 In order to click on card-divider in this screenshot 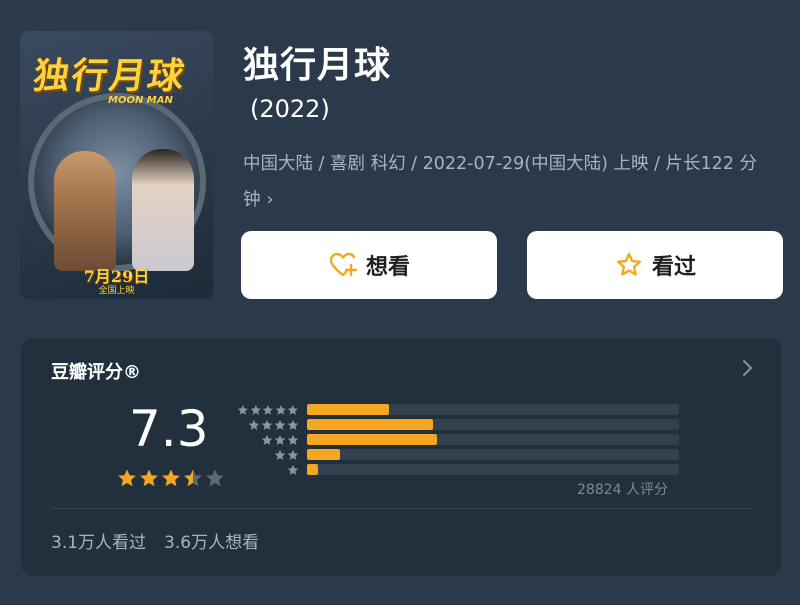, I will do `click(401, 508)`.